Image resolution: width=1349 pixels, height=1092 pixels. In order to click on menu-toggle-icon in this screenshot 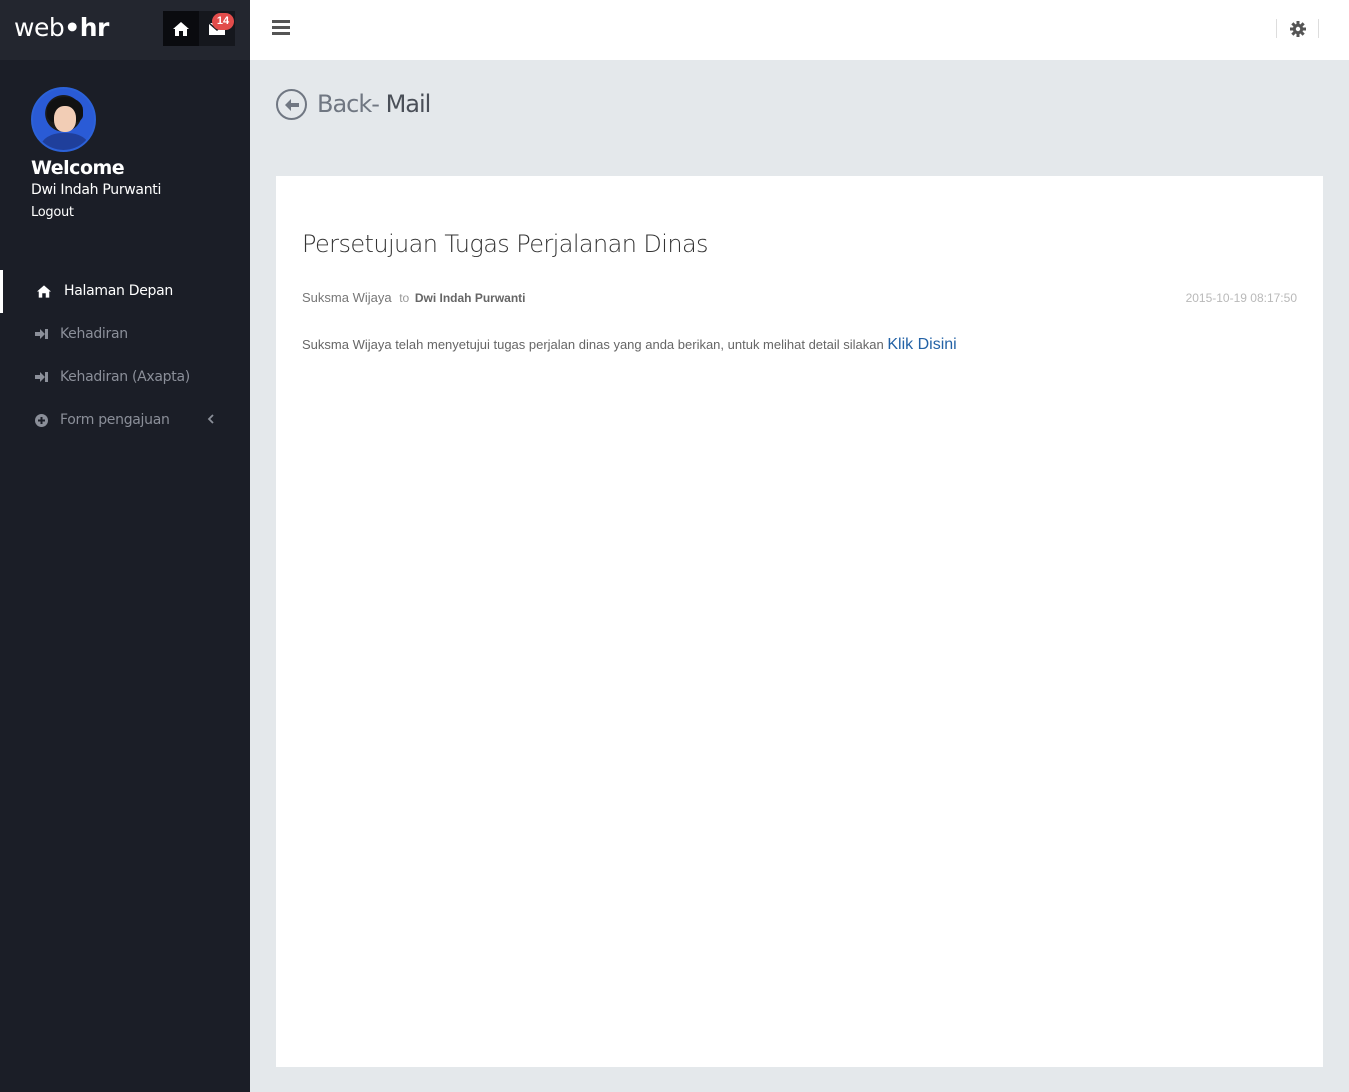, I will do `click(281, 28)`.